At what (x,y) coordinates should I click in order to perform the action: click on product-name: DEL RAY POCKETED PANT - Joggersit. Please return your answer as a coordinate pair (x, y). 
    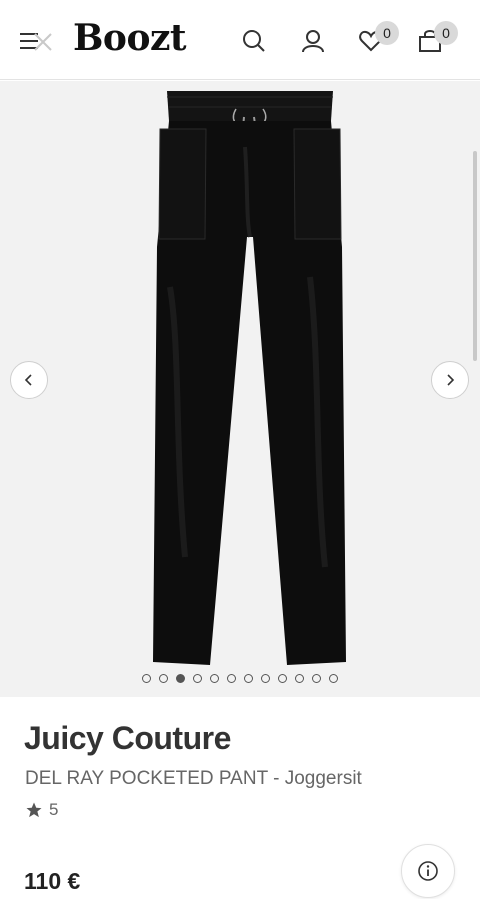
    Looking at the image, I should click on (193, 778).